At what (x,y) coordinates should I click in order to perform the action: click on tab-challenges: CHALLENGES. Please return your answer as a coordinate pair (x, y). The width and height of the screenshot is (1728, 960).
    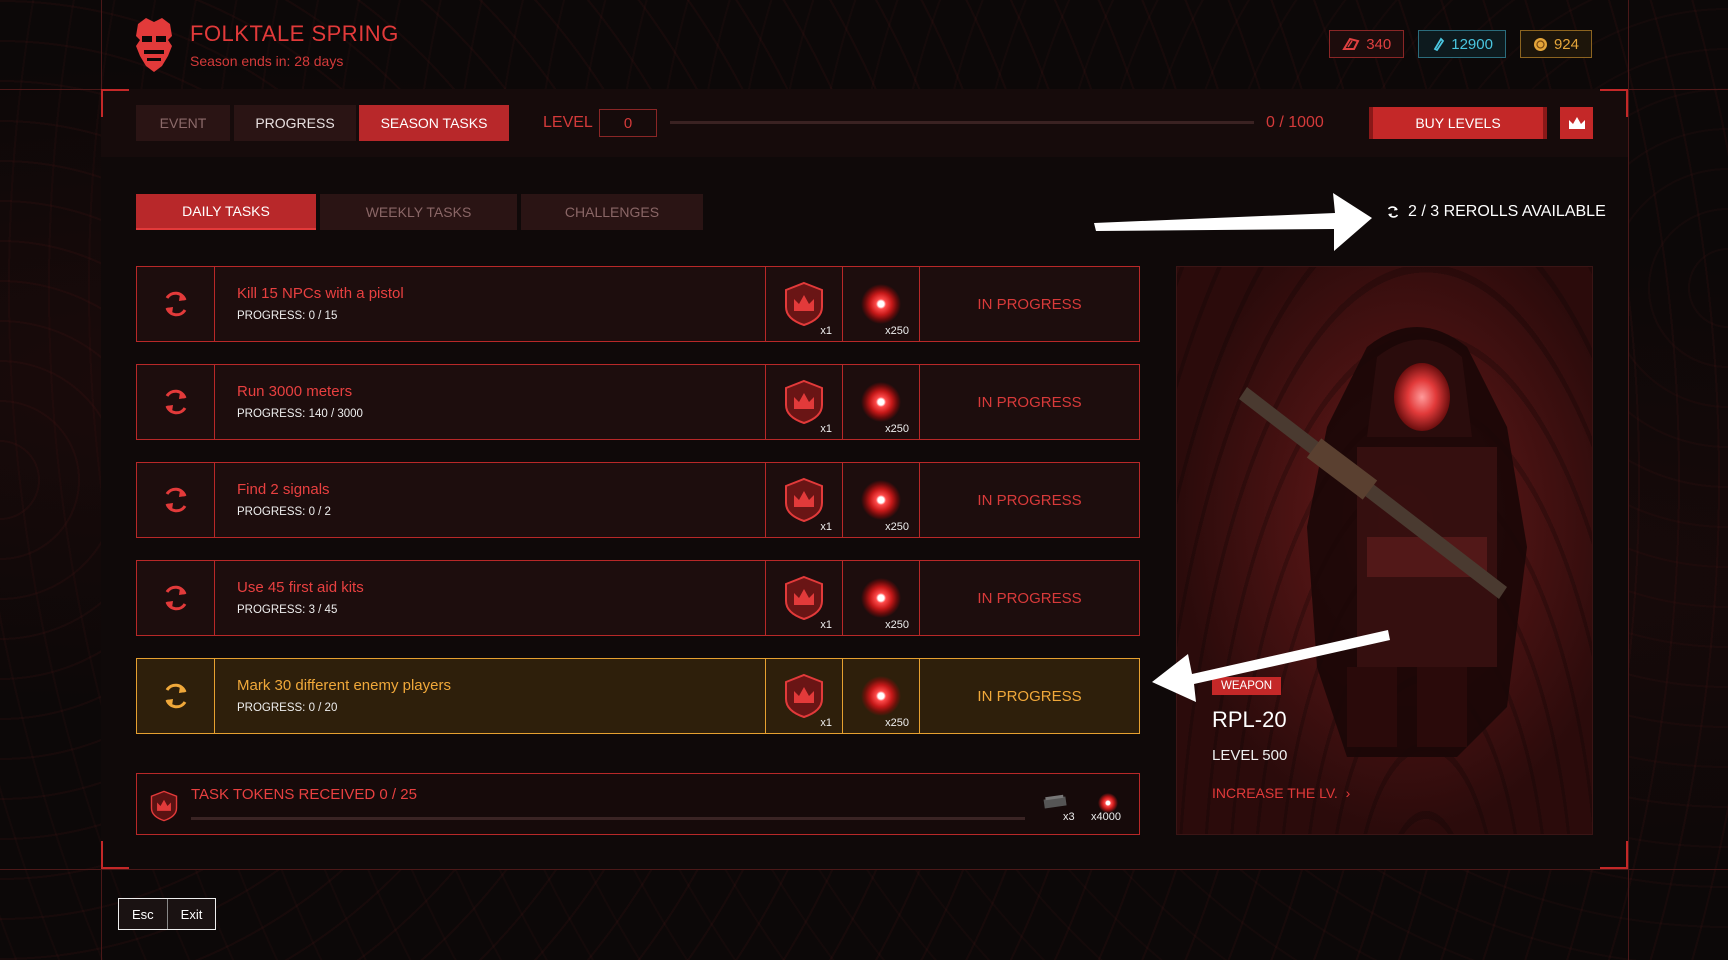
    Looking at the image, I should click on (612, 212).